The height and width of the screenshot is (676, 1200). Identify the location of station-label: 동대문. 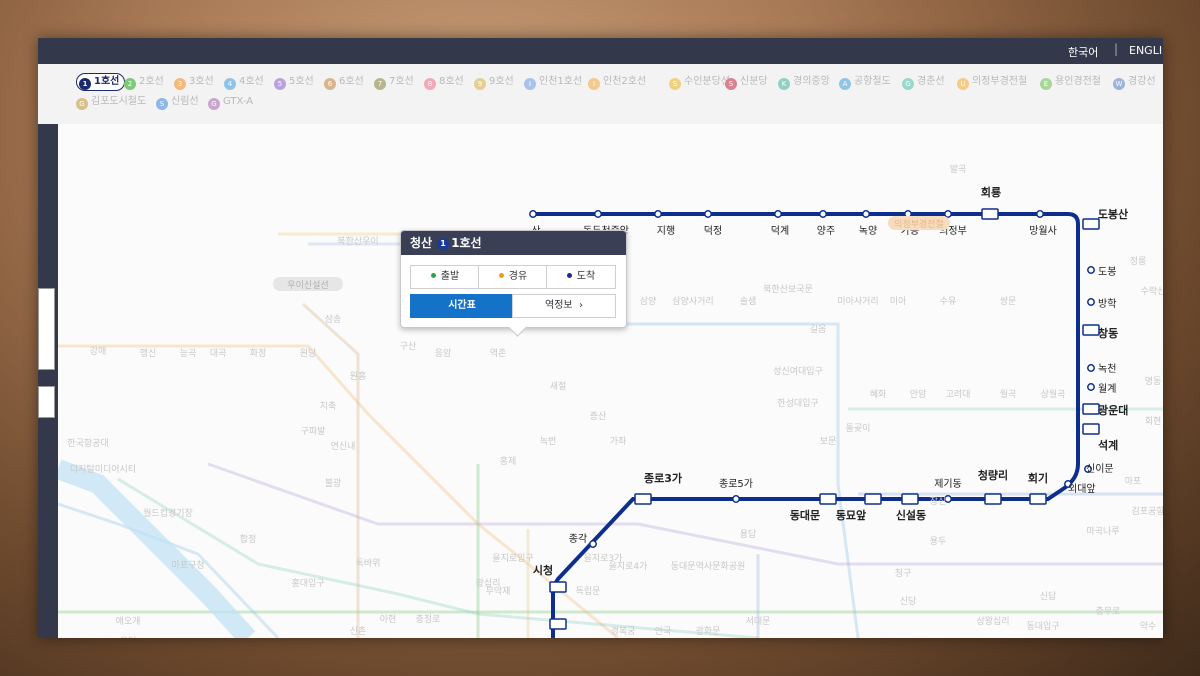
(805, 515).